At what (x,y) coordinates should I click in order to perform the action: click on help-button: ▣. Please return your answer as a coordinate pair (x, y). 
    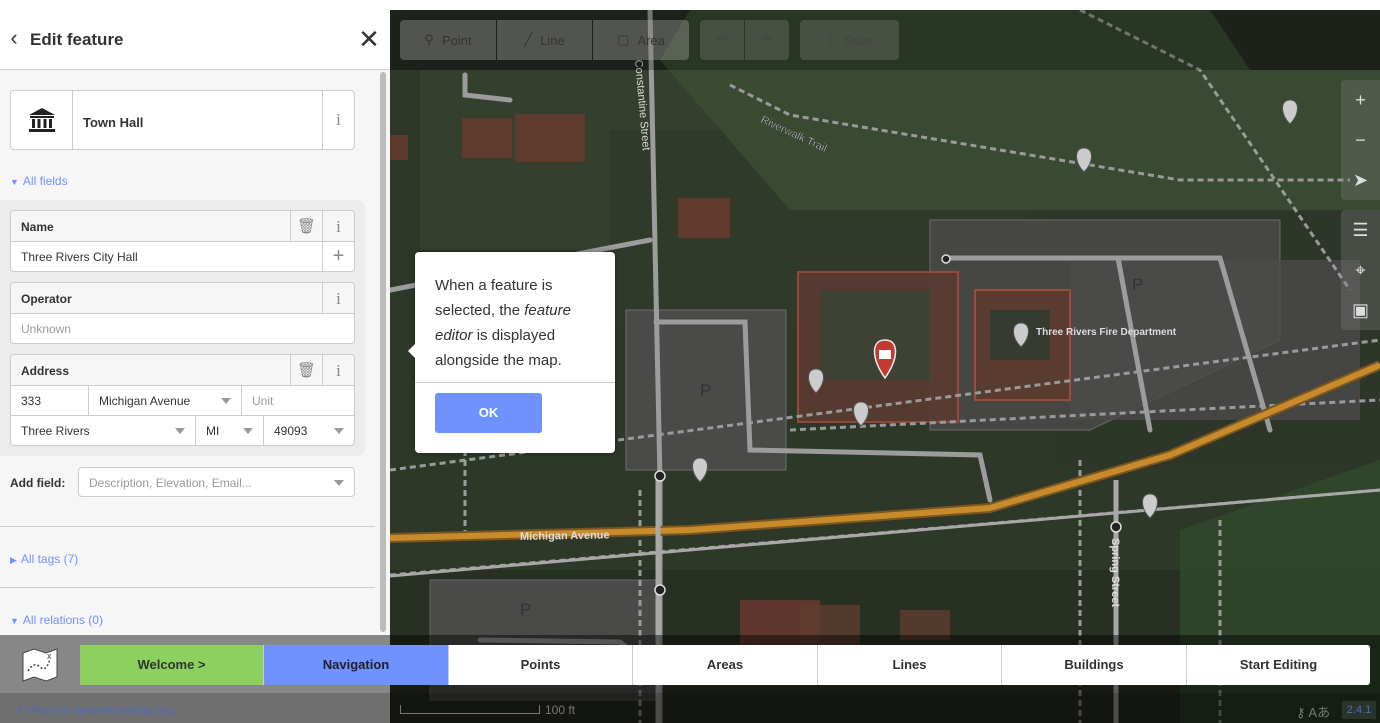
    Looking at the image, I should click on (1360, 310).